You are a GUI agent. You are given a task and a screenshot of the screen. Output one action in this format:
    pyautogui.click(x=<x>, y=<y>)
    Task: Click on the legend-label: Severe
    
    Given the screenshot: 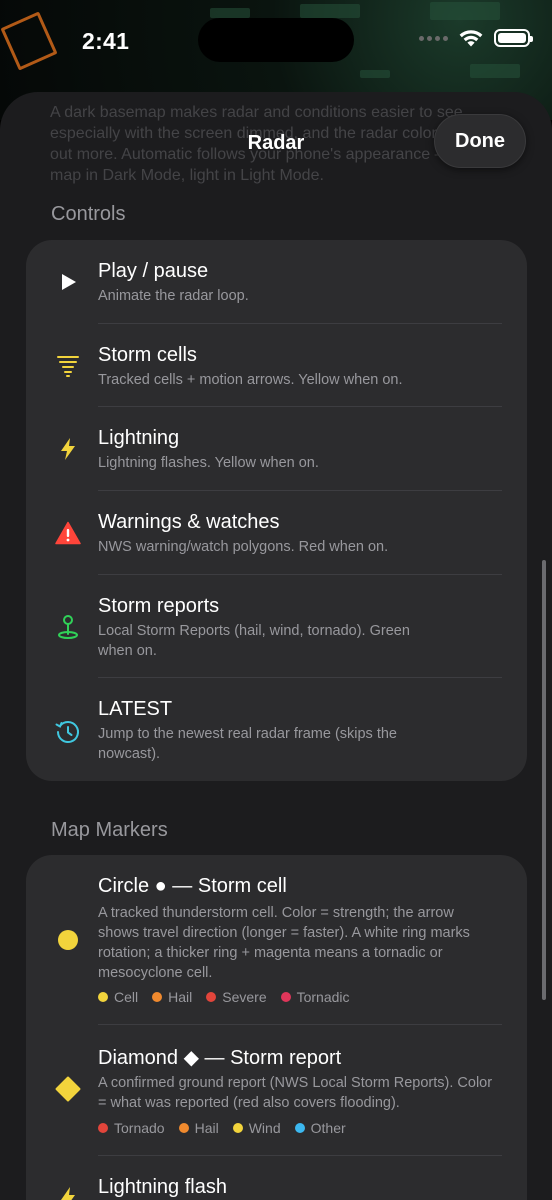 What is the action you would take?
    pyautogui.click(x=244, y=997)
    